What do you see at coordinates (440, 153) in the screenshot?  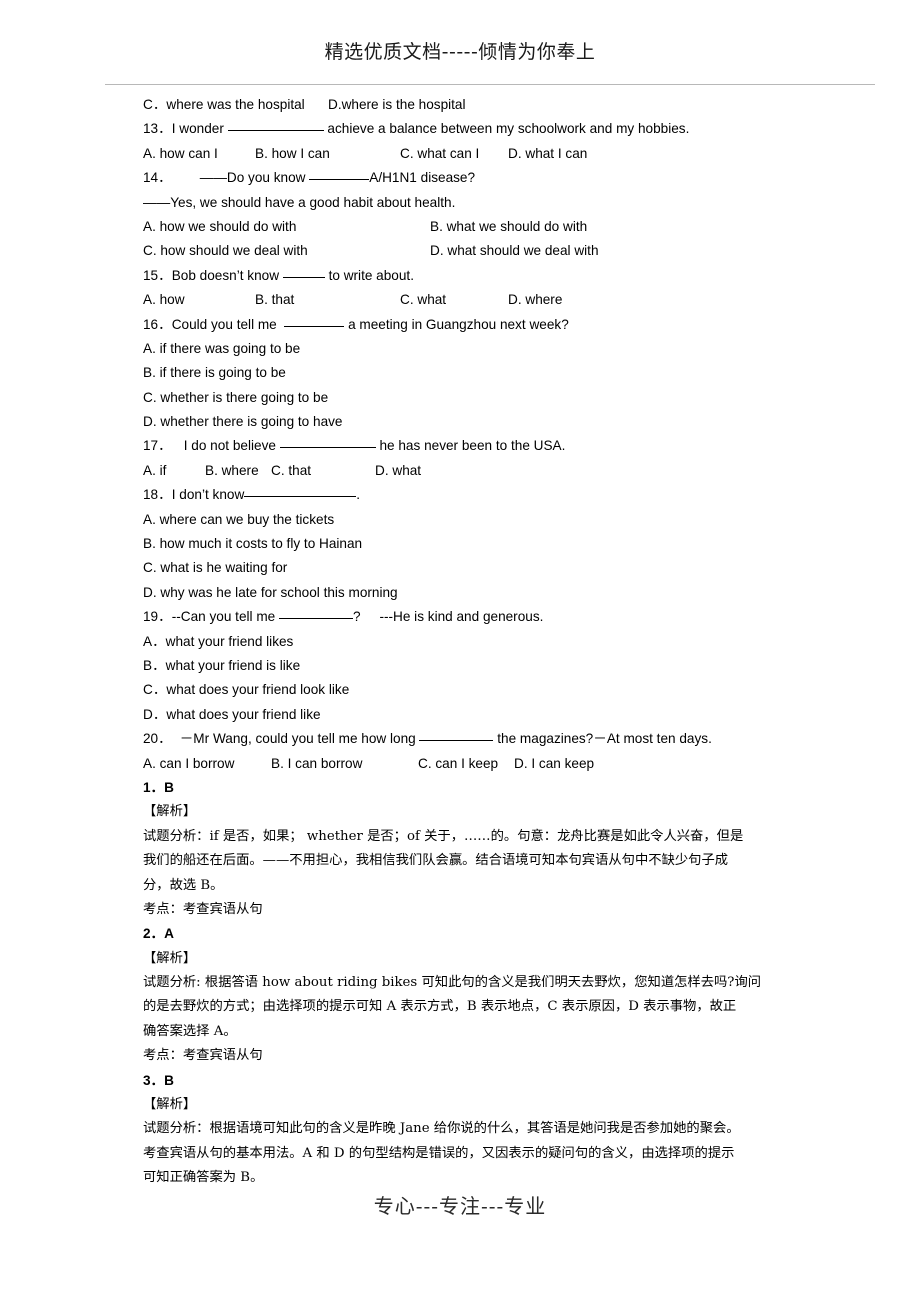 I see `option-13-c: C. what can I` at bounding box center [440, 153].